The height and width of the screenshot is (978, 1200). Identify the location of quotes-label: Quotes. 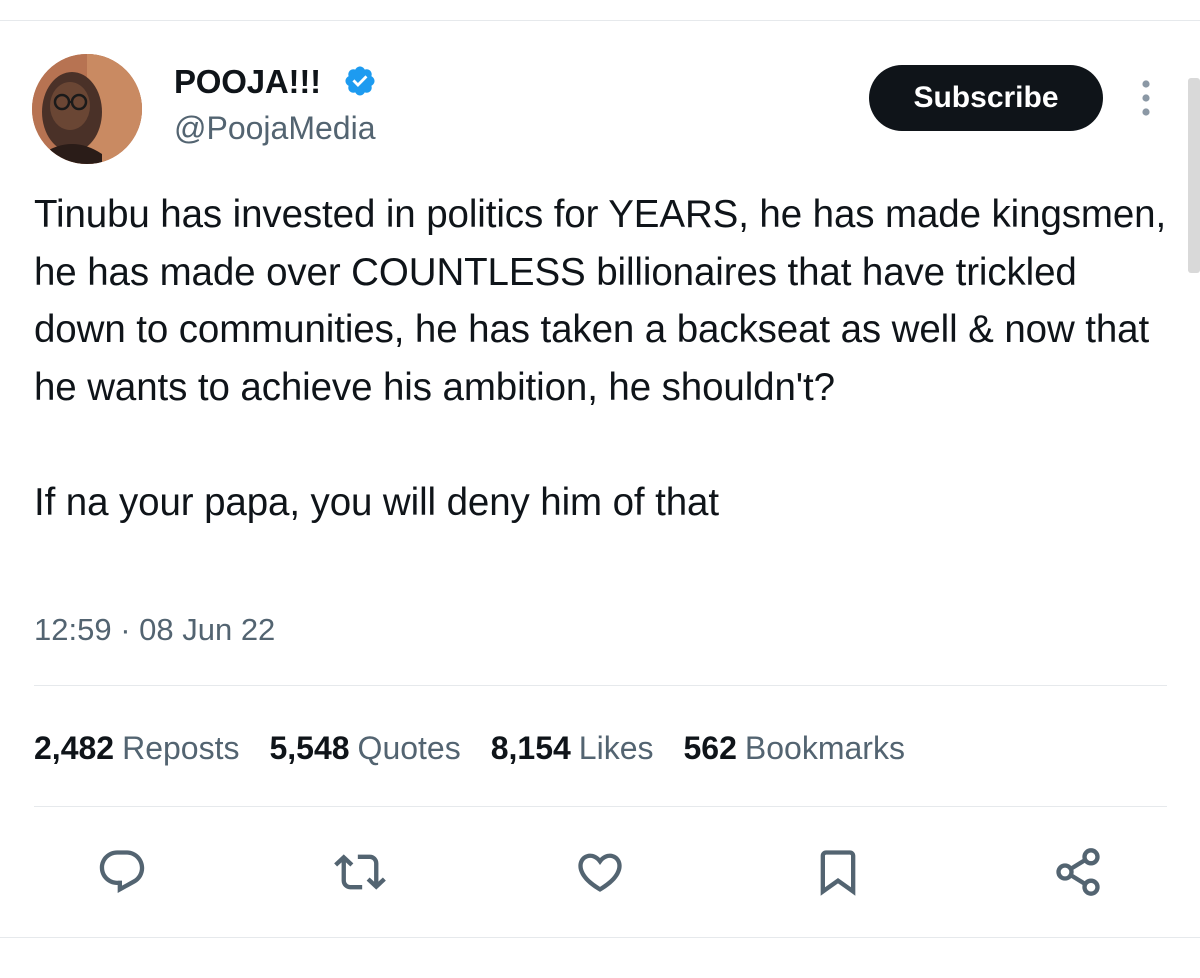
(409, 748).